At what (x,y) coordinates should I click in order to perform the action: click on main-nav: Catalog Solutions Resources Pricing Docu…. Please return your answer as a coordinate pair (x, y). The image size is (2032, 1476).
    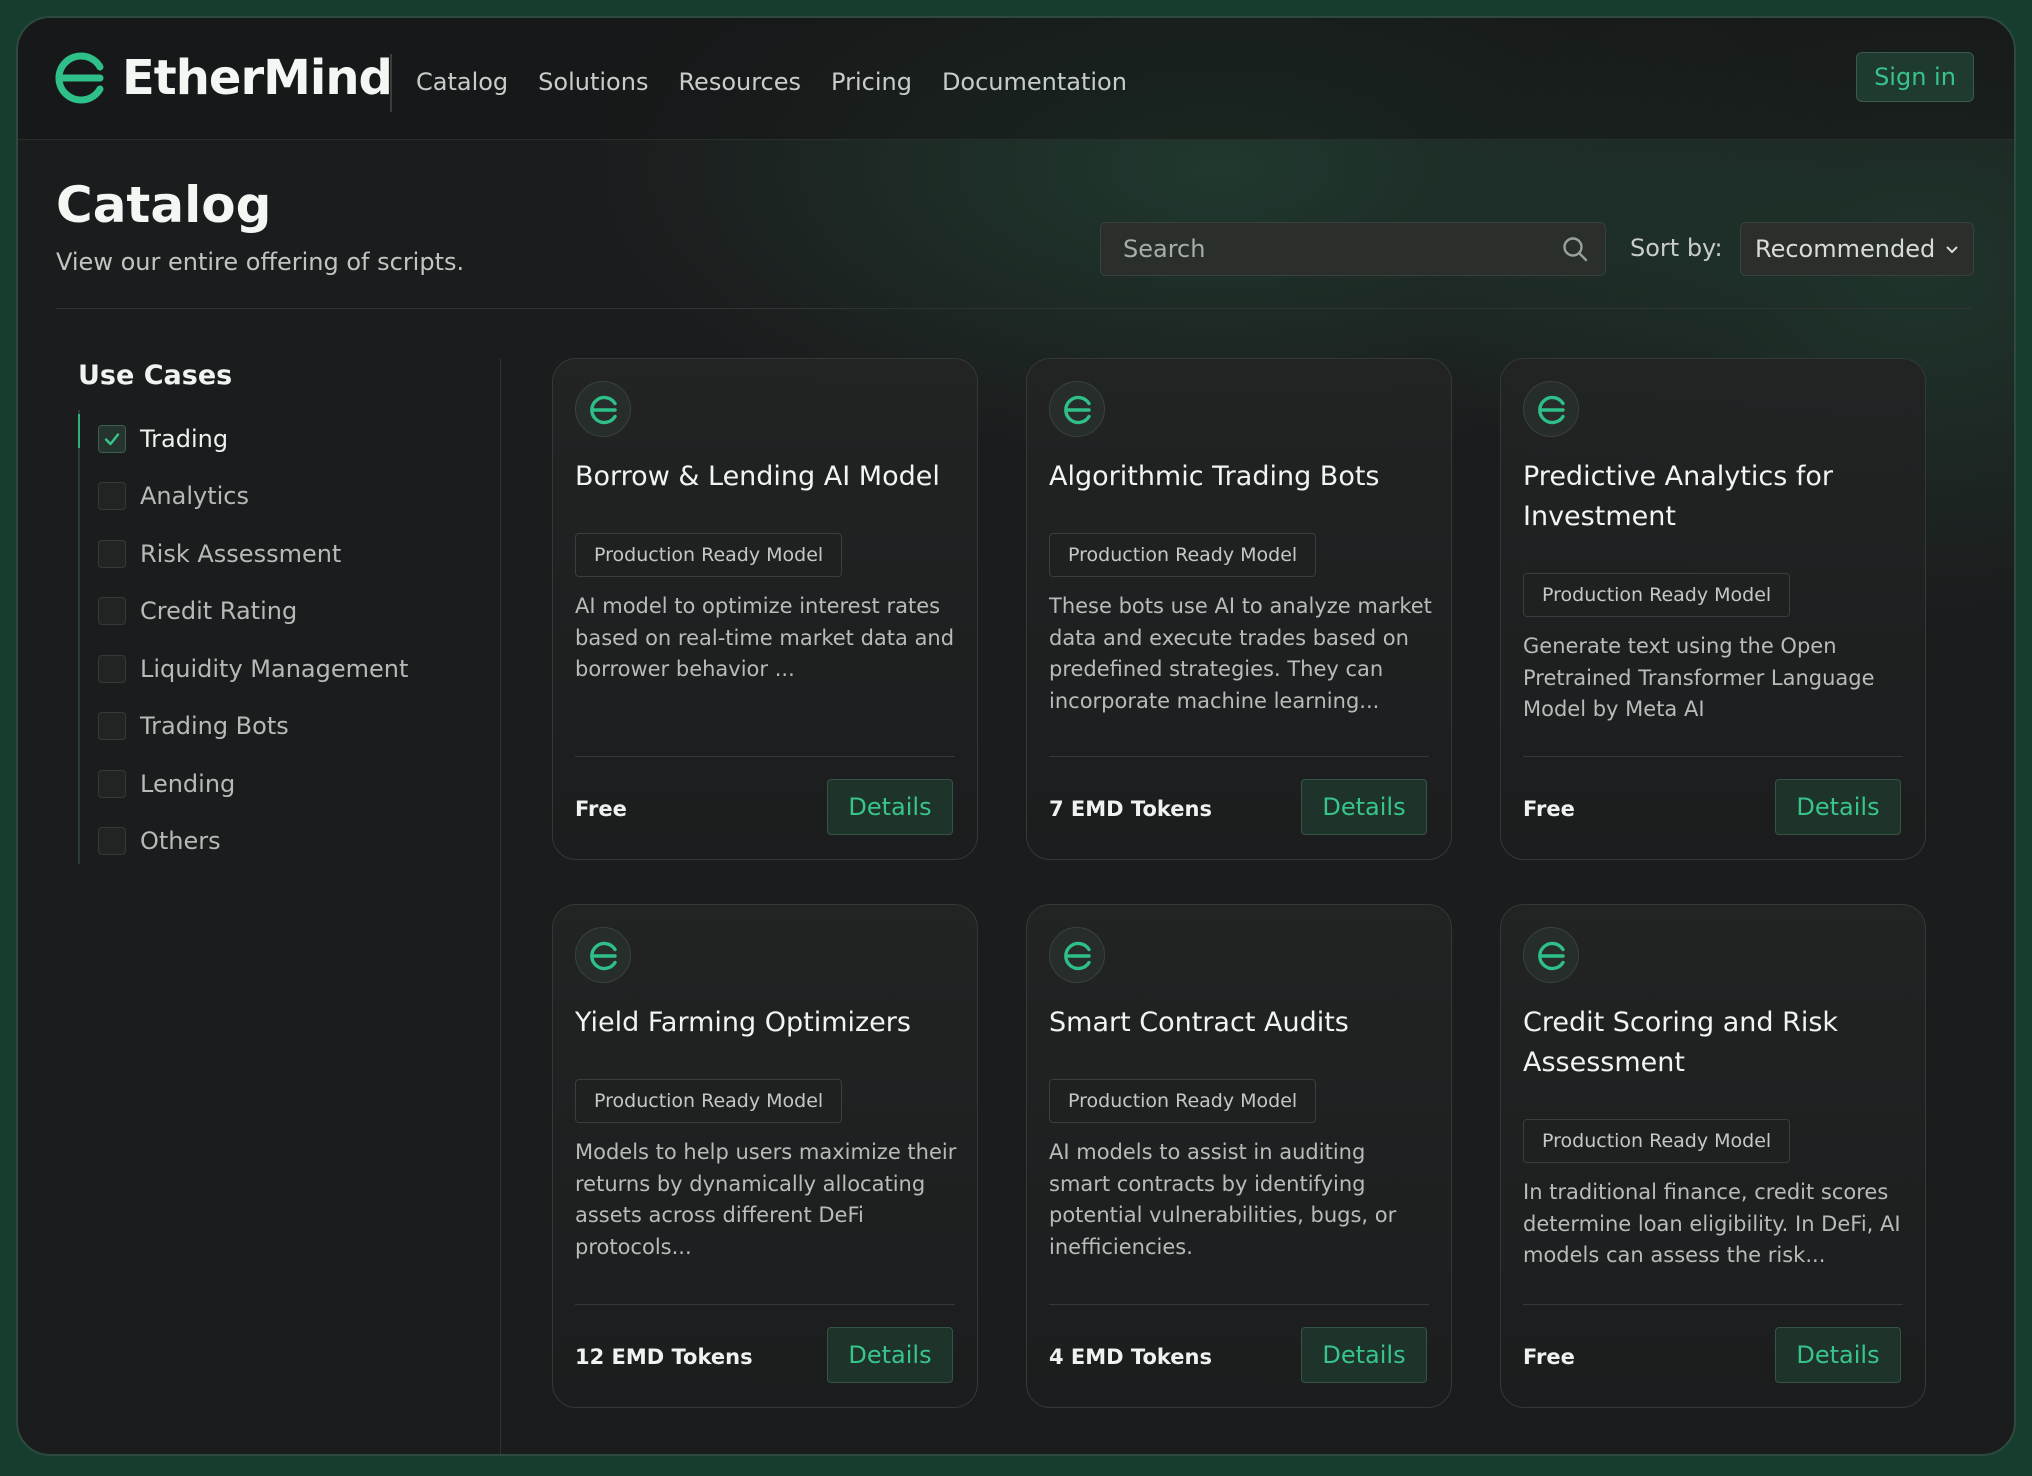
    Looking at the image, I should click on (771, 82).